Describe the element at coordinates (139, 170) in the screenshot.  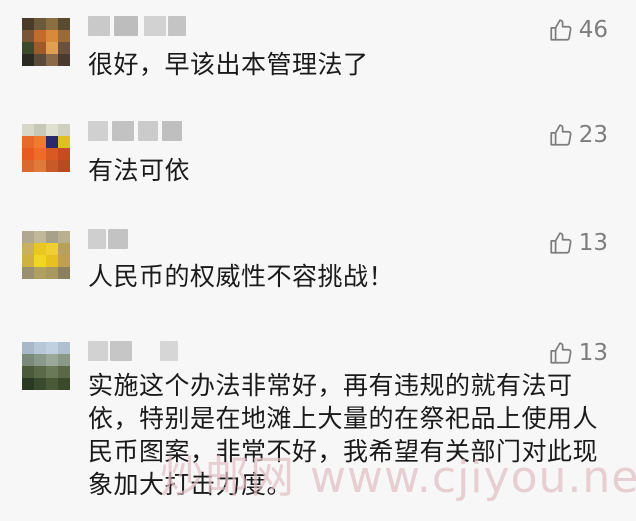
I see `comment-text: 有法可依` at that location.